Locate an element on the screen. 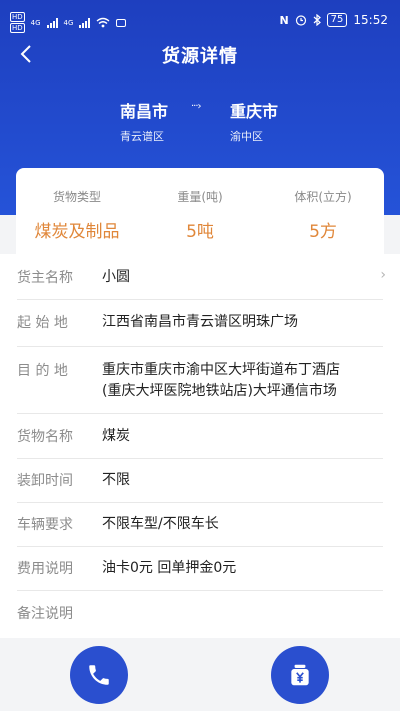 The width and height of the screenshot is (400, 711). destination-line-1: 重庆市重庆市渝中区大坪街道布丁酒店 is located at coordinates (221, 370).